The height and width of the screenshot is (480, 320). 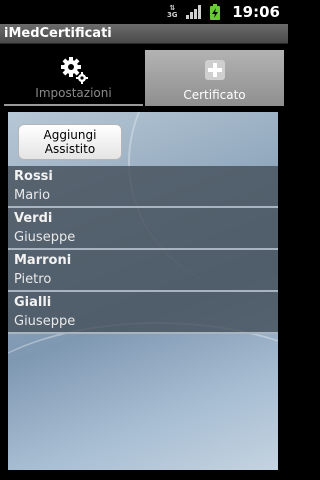 I want to click on clock: 19:06, so click(x=256, y=12).